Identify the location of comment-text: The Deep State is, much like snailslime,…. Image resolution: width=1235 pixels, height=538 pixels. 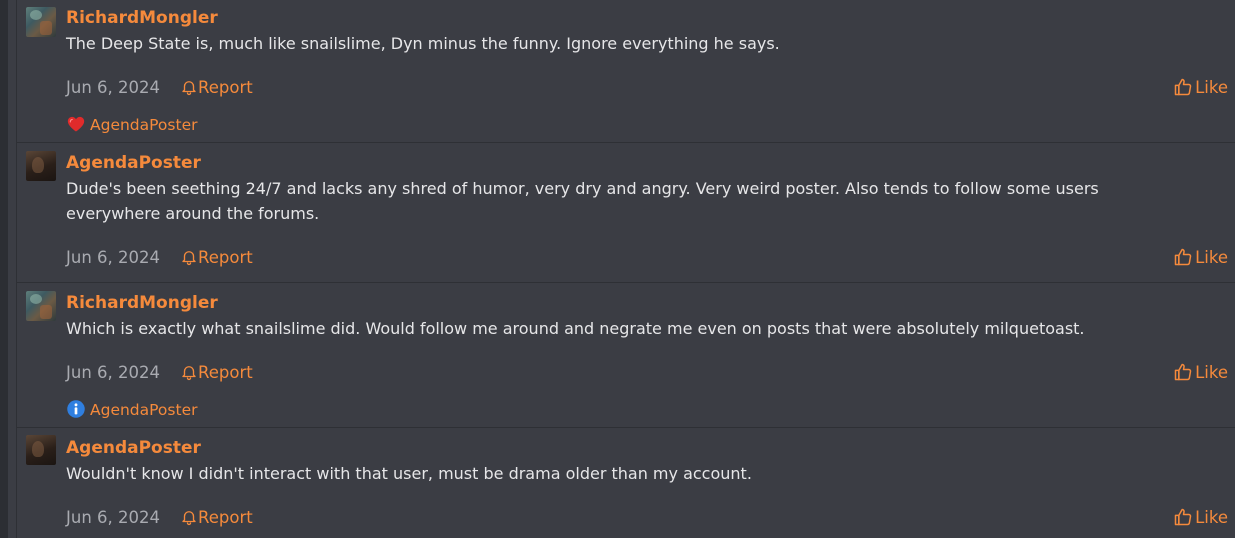
(423, 43).